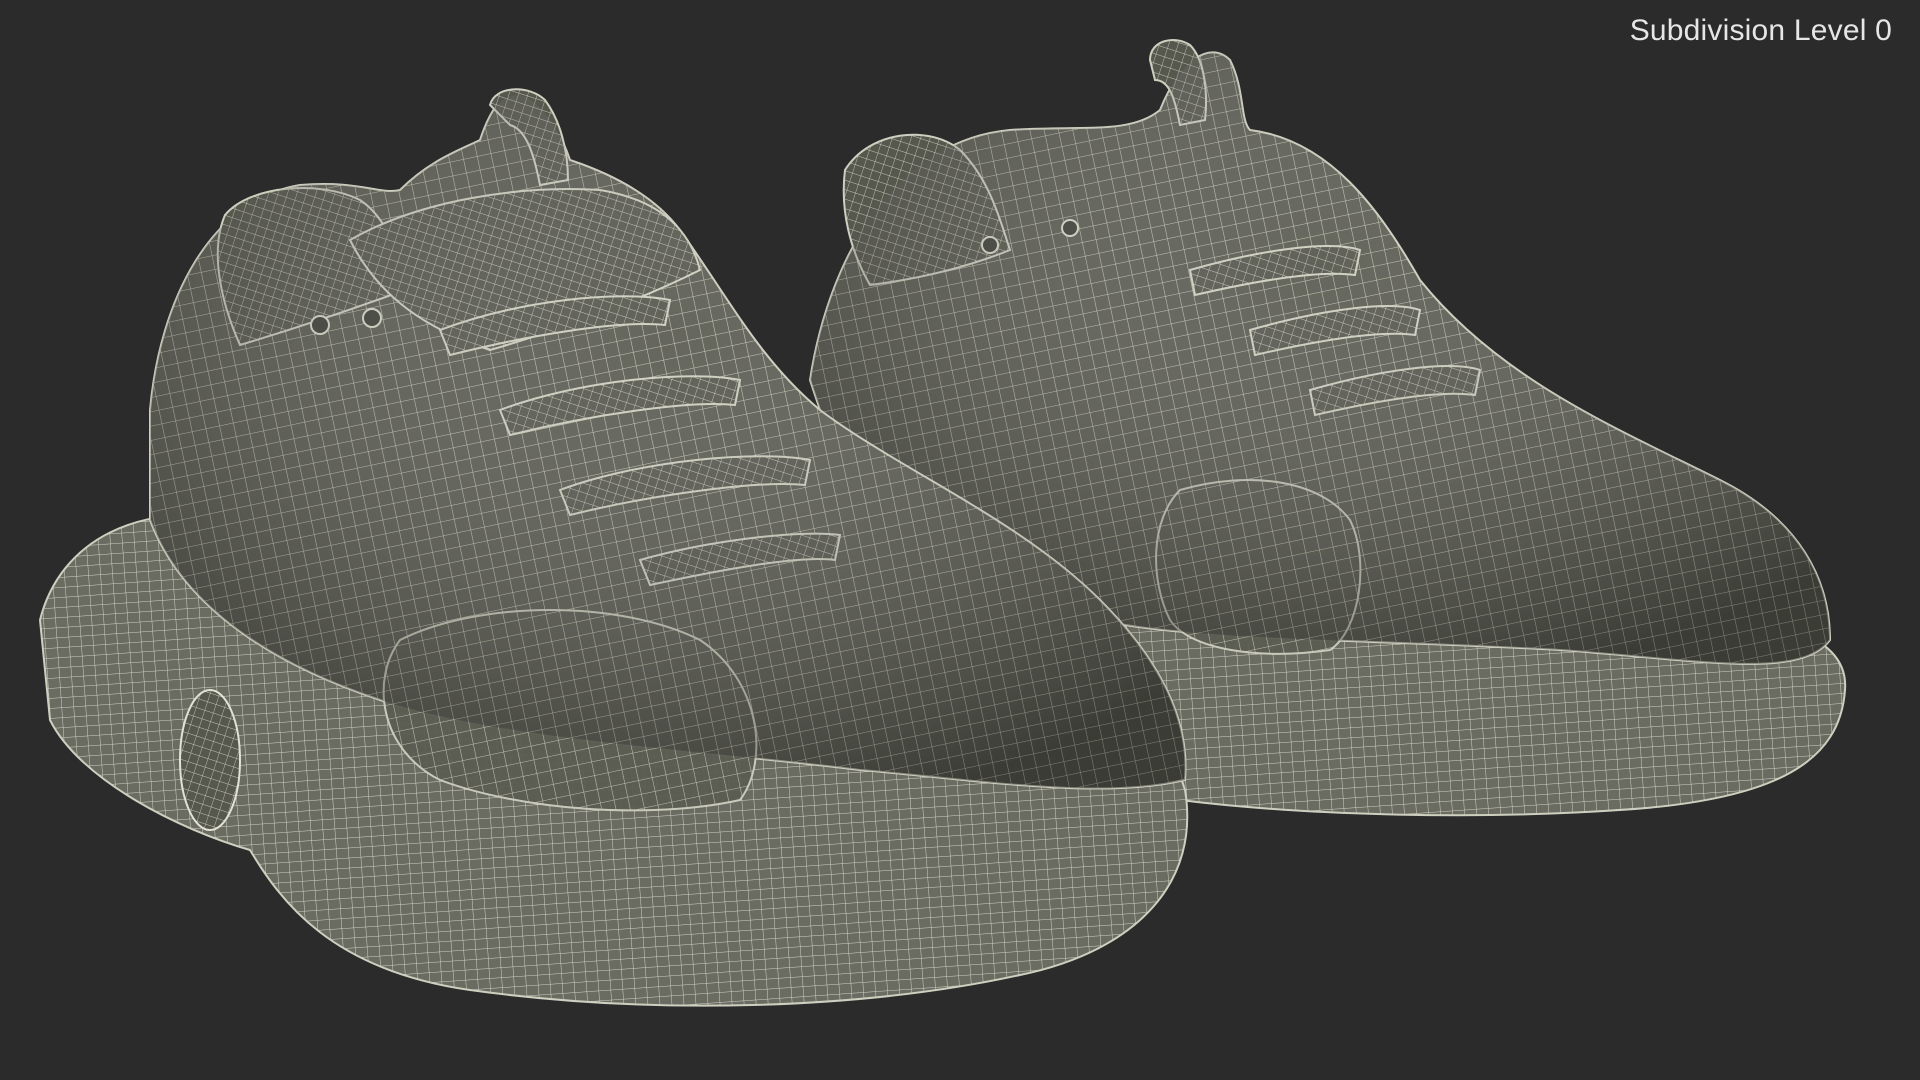 This screenshot has height=1080, width=1920. What do you see at coordinates (210, 760) in the screenshot?
I see `sneaker-left-side-vent` at bounding box center [210, 760].